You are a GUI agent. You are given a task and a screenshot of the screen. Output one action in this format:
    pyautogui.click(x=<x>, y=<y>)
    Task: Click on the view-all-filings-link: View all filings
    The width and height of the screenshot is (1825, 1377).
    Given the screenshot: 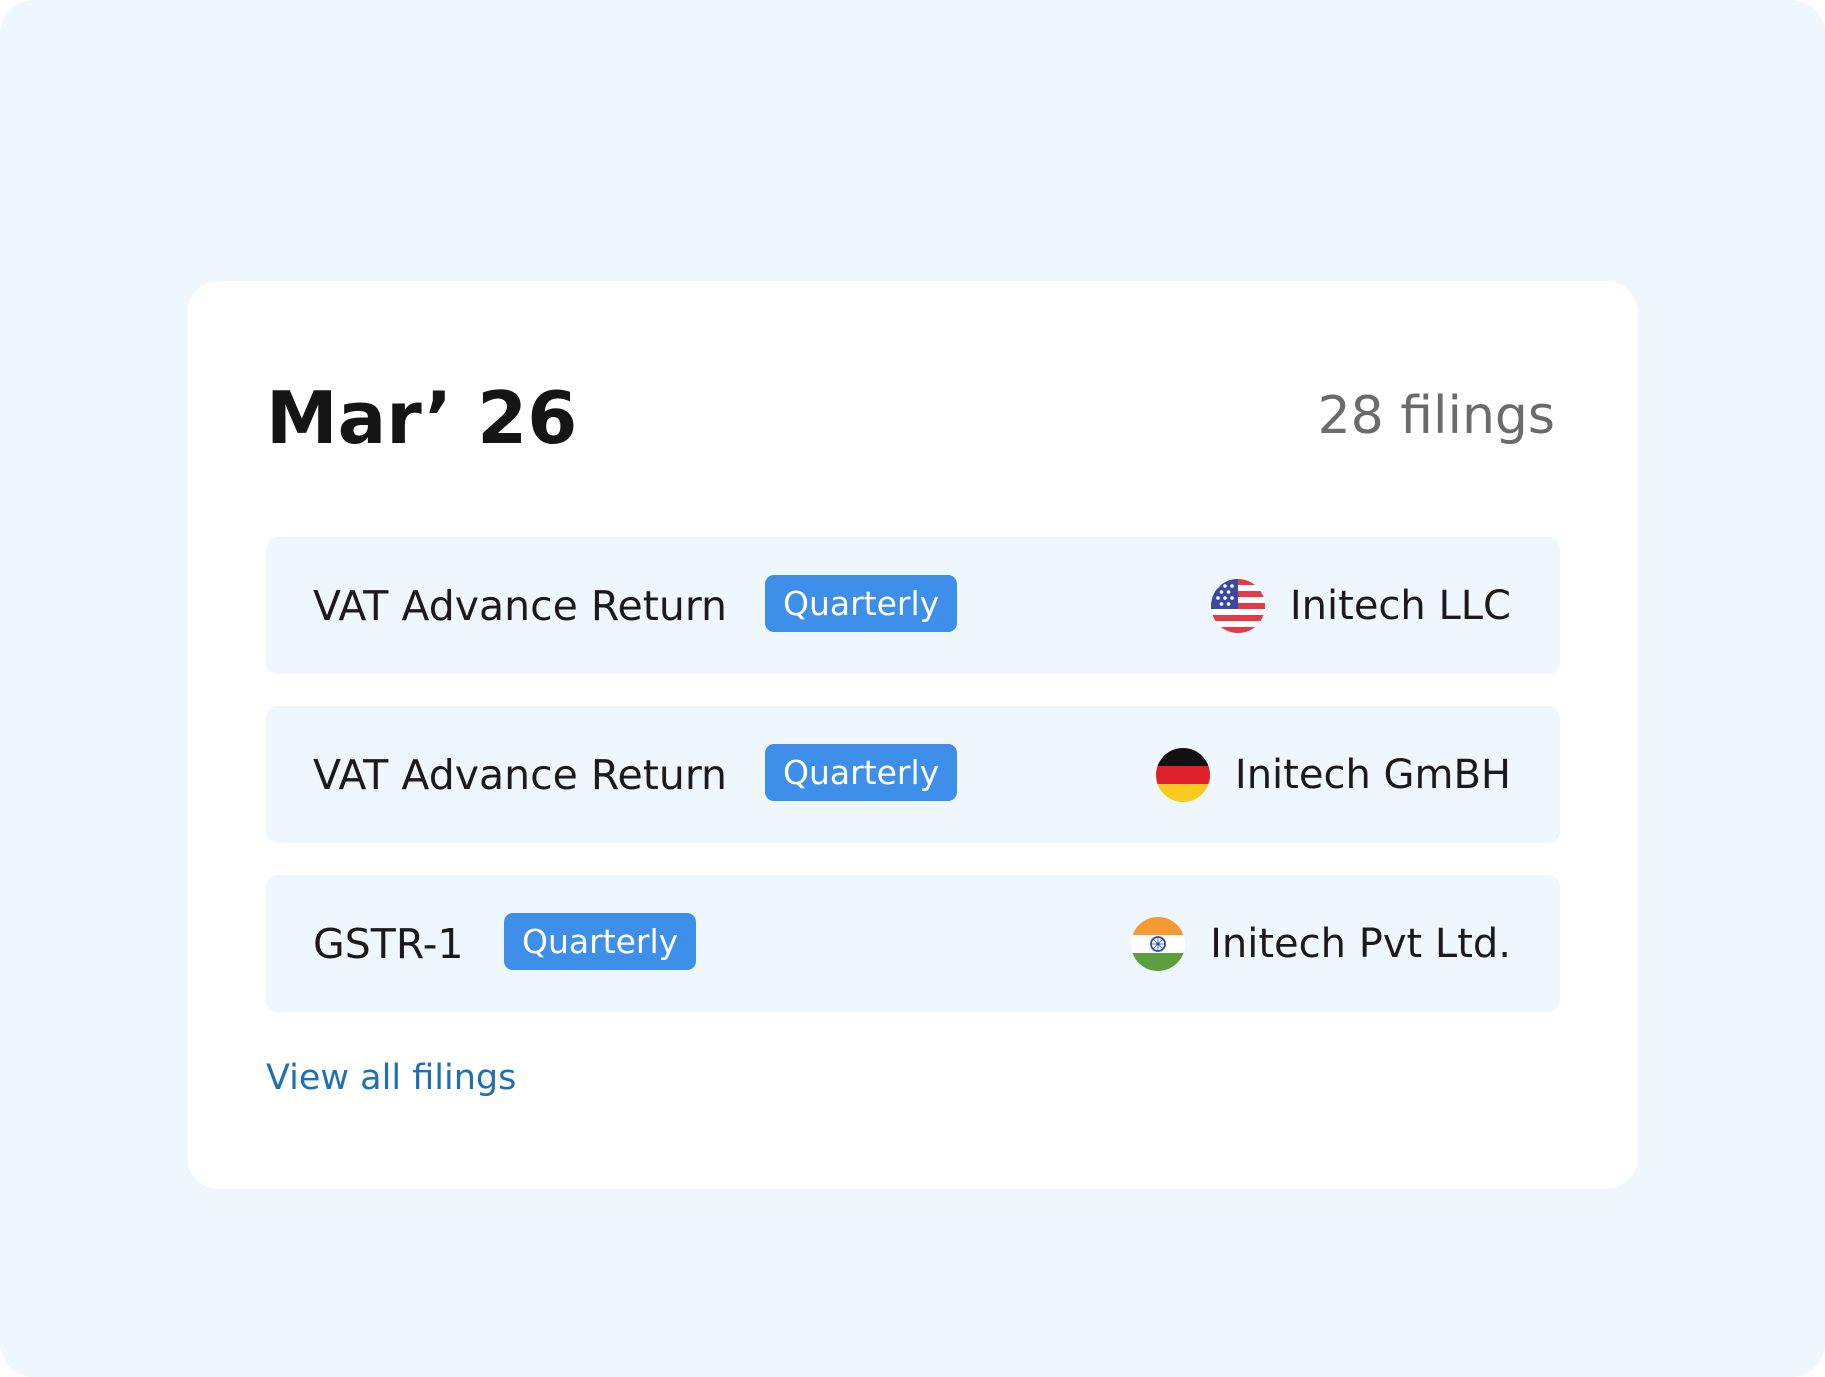 What is the action you would take?
    pyautogui.click(x=391, y=1078)
    